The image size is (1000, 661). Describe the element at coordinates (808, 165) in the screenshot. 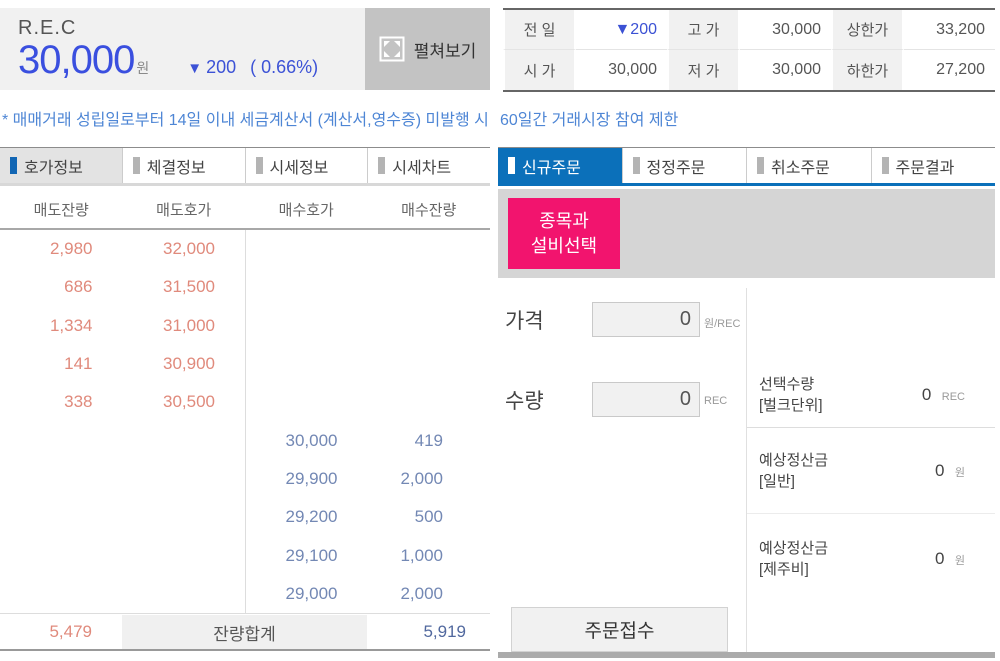

I see `tab-cancel-order: 취소주문` at that location.